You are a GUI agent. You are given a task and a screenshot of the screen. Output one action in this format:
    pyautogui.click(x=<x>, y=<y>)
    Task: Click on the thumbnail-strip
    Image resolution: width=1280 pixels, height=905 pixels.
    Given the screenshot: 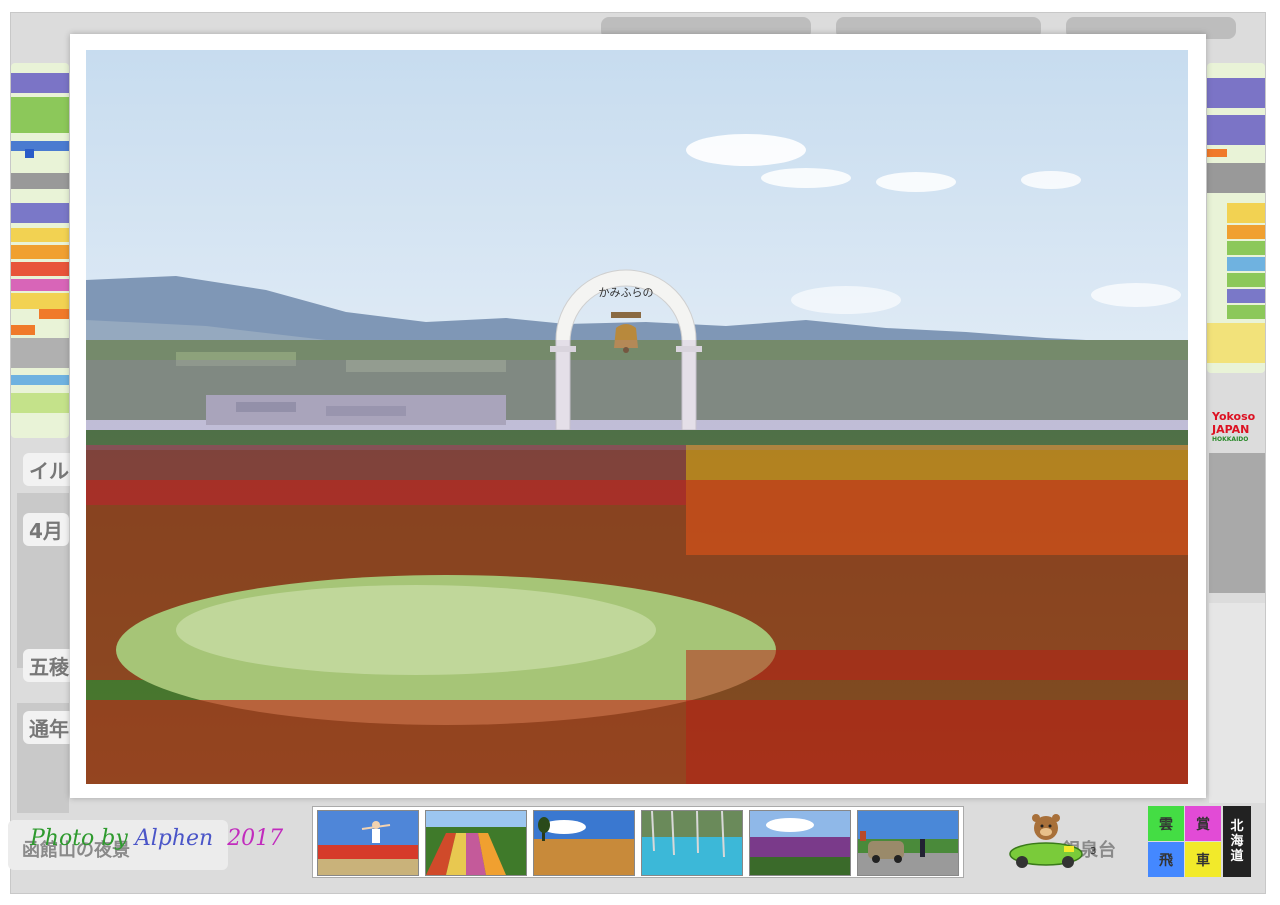 What is the action you would take?
    pyautogui.click(x=638, y=842)
    